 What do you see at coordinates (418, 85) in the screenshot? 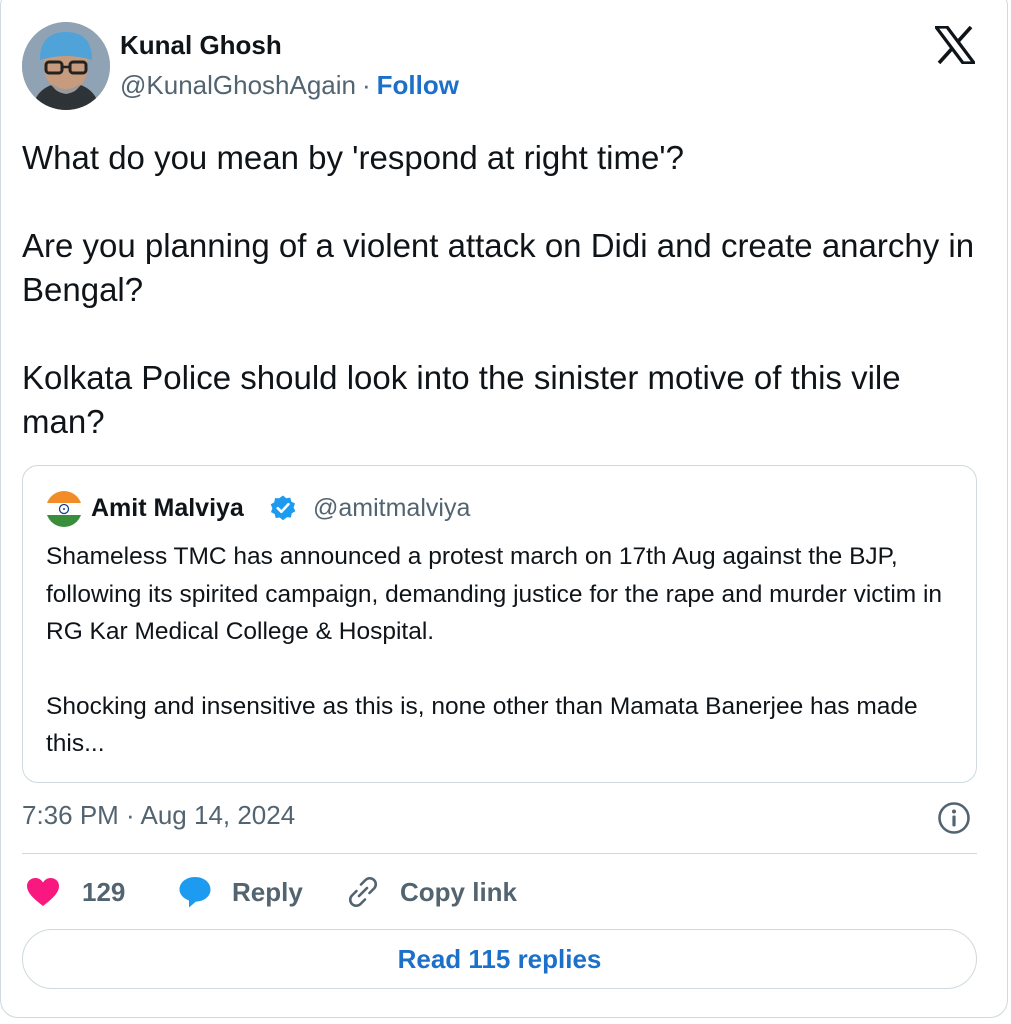
I see `follow-button: Follow` at bounding box center [418, 85].